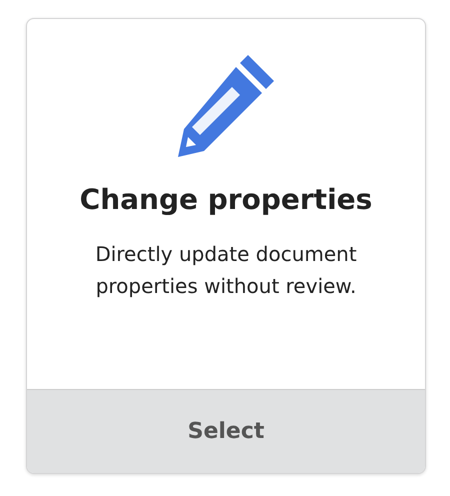  I want to click on card-description: Directly update document properties without review., so click(226, 270).